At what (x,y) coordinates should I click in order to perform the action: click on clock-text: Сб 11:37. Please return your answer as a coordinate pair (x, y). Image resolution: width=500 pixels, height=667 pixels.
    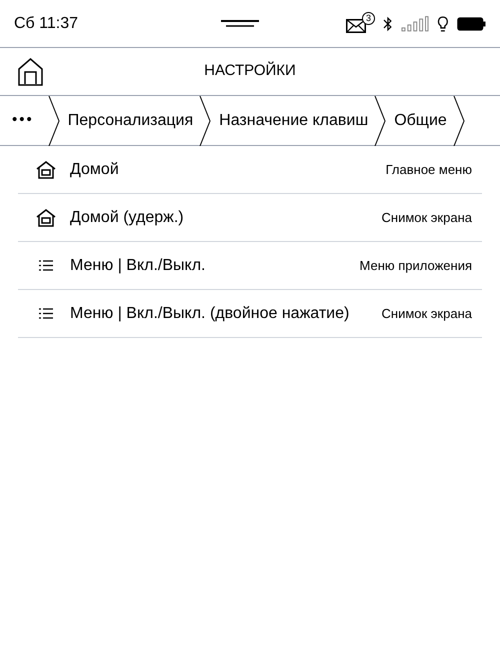
    Looking at the image, I should click on (47, 24).